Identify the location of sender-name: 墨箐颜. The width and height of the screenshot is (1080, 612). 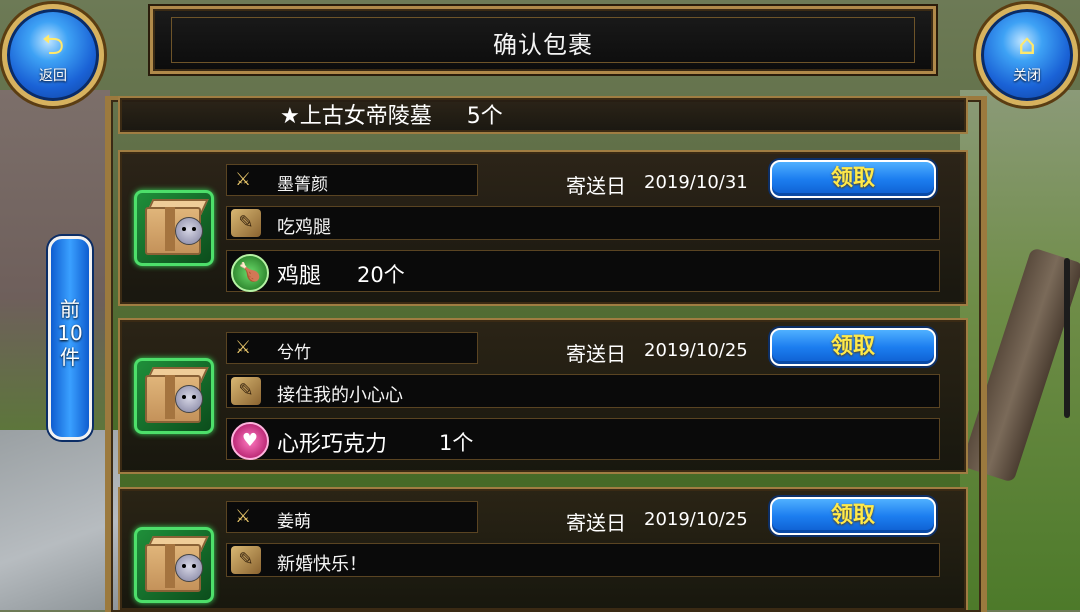
(302, 185).